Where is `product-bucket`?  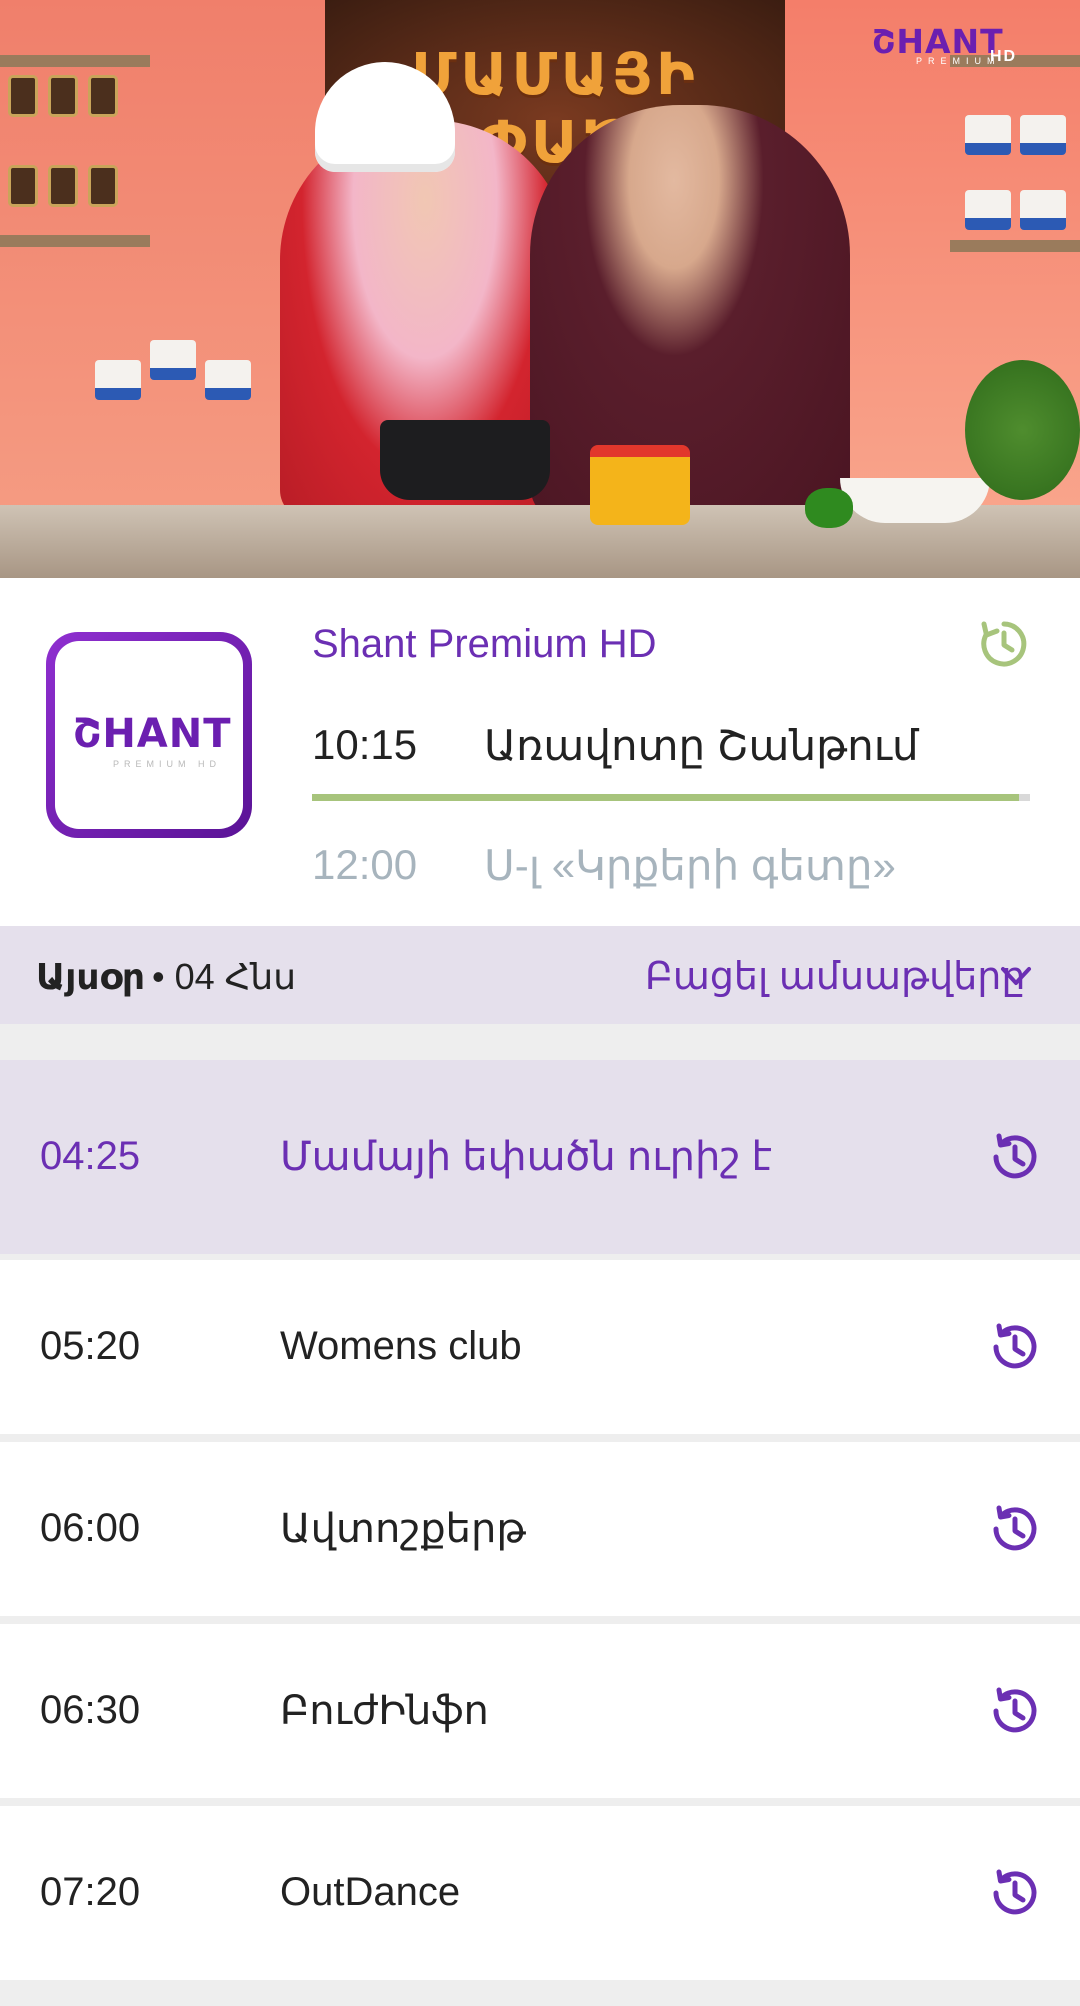
product-bucket is located at coordinates (640, 485).